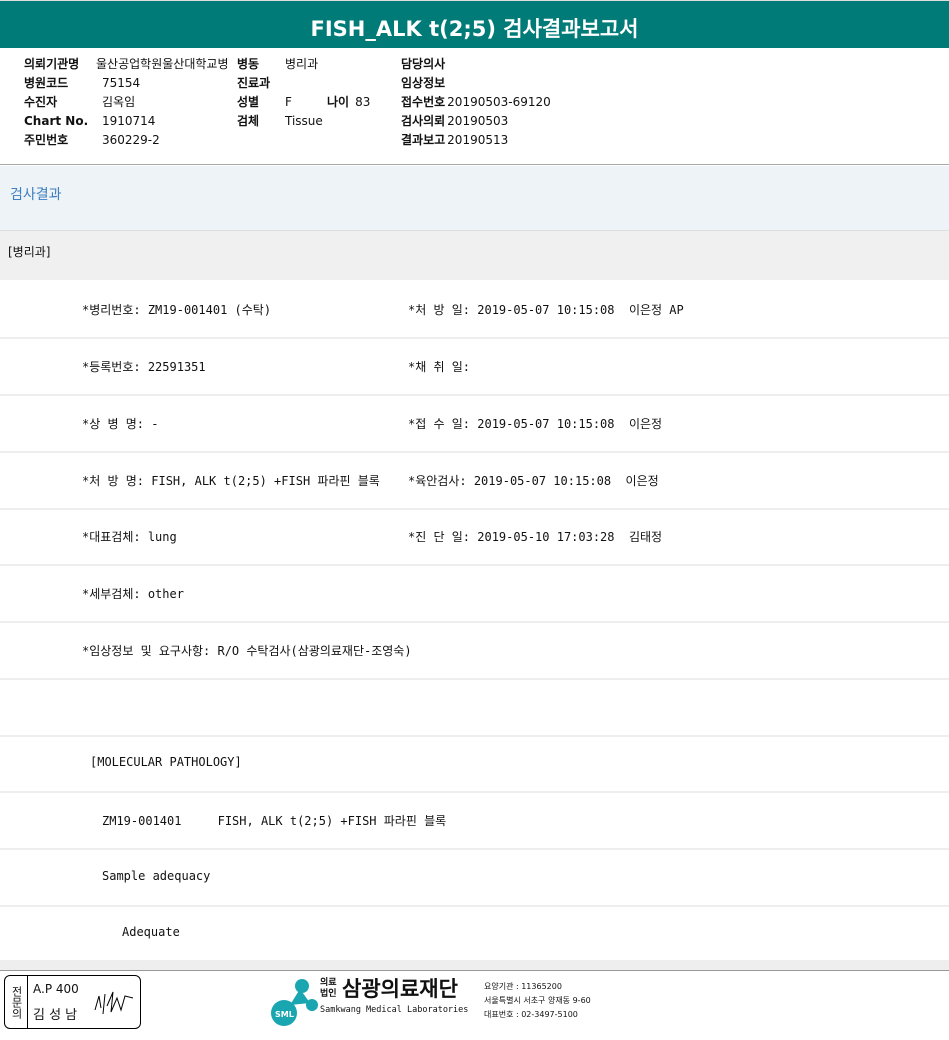 The height and width of the screenshot is (1040, 949). Describe the element at coordinates (499, 102) in the screenshot. I see `receipt-no: 20190503-69120` at that location.